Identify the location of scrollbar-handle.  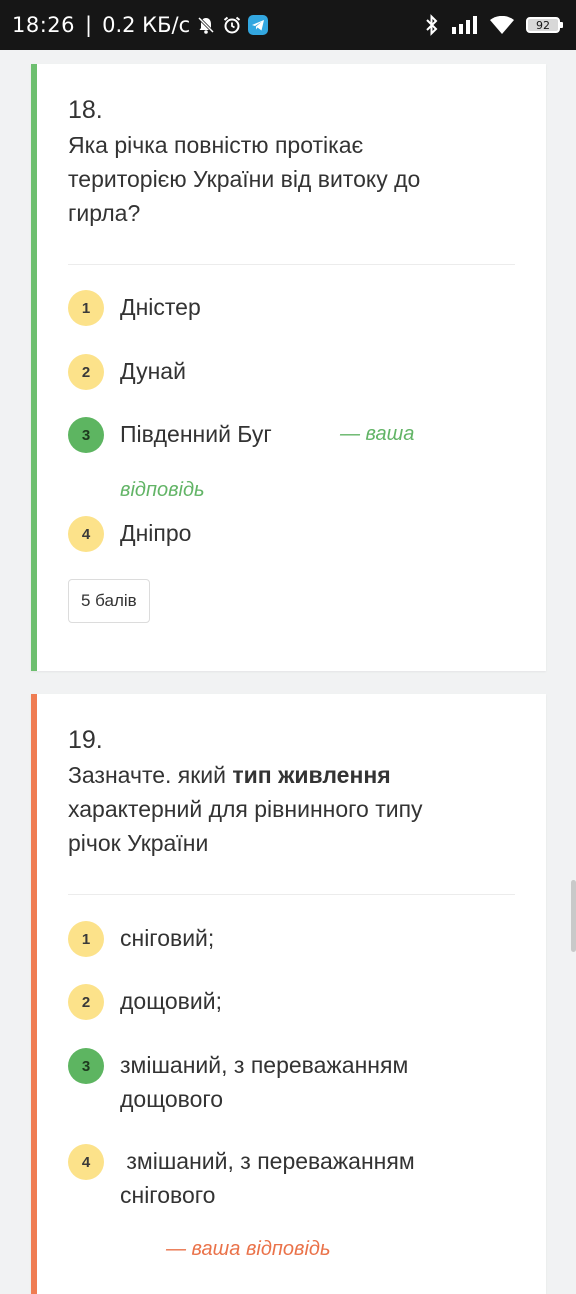
(573, 916).